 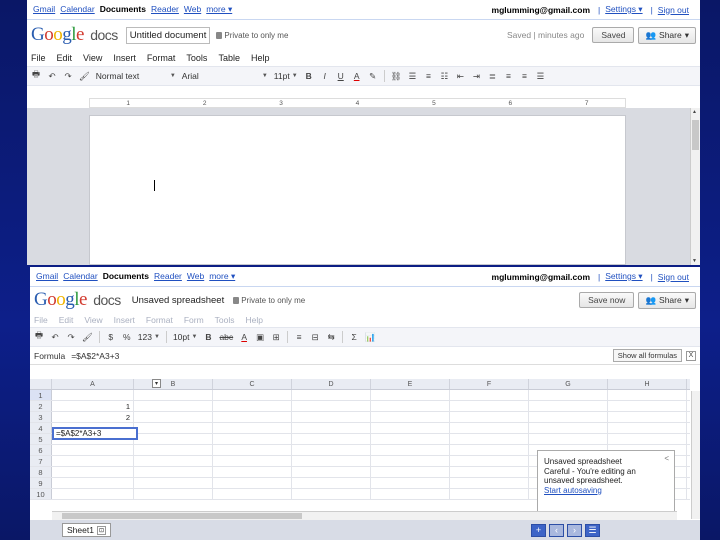 What do you see at coordinates (342, 356) in the screenshot?
I see `formula-input: =$A$2*A3+3` at bounding box center [342, 356].